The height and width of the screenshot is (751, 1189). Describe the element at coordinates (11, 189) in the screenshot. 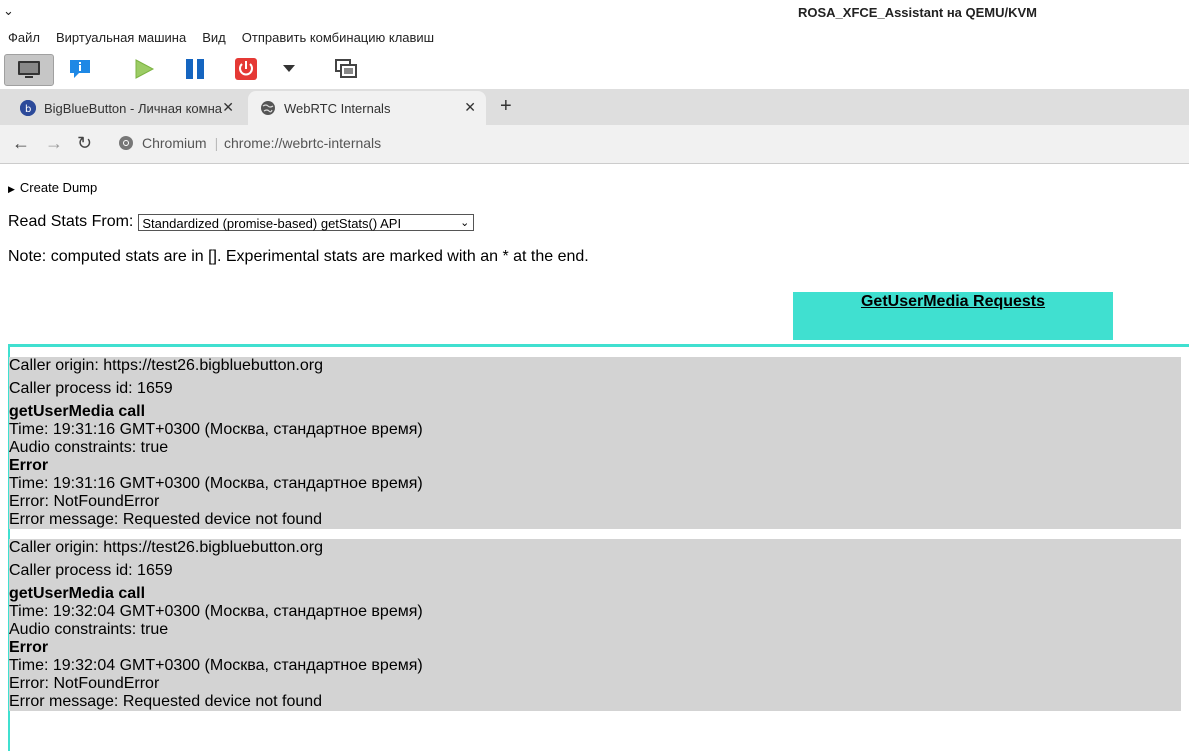

I see `disclosure-triangle-icon: ▶` at that location.